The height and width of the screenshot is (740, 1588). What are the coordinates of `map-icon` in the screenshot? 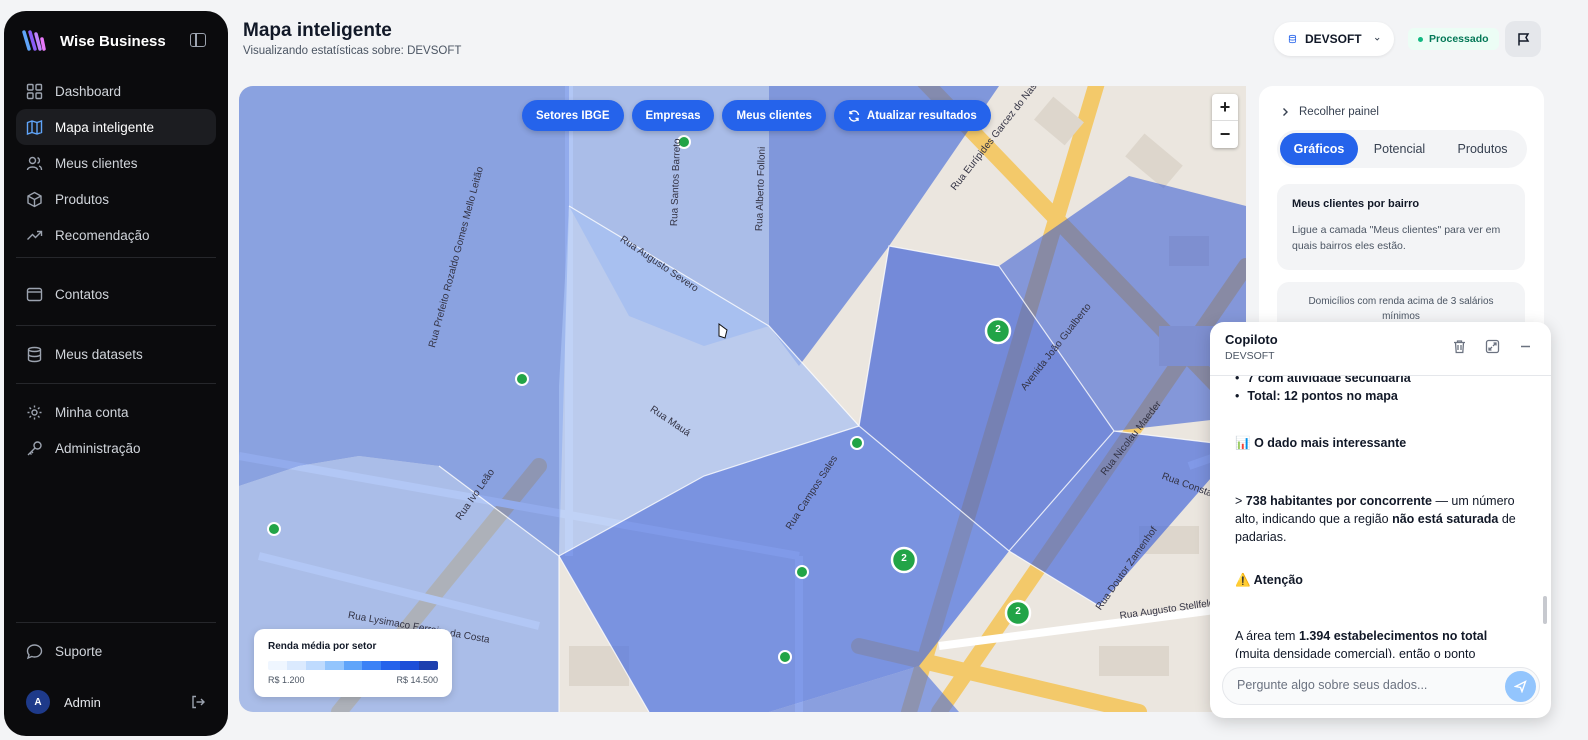 It's located at (34, 127).